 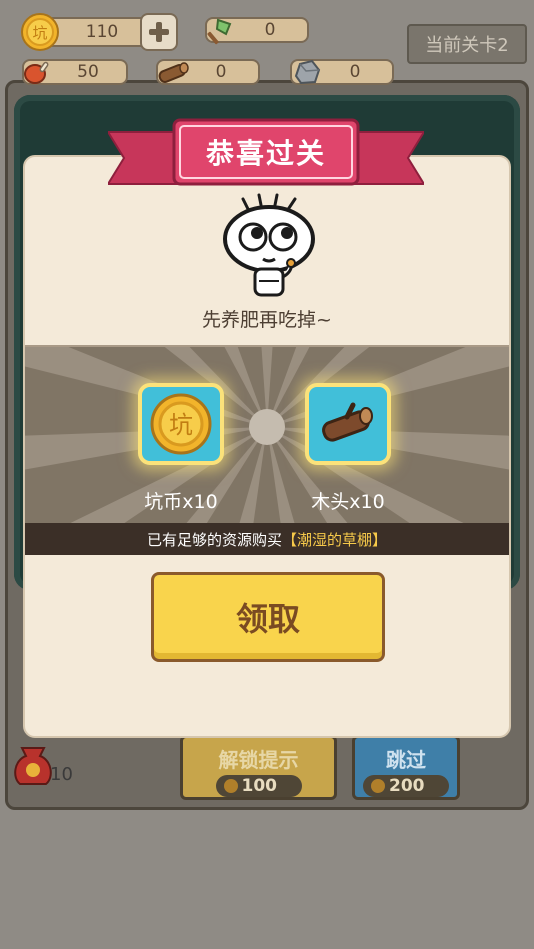 I want to click on plus-icon, so click(x=159, y=32).